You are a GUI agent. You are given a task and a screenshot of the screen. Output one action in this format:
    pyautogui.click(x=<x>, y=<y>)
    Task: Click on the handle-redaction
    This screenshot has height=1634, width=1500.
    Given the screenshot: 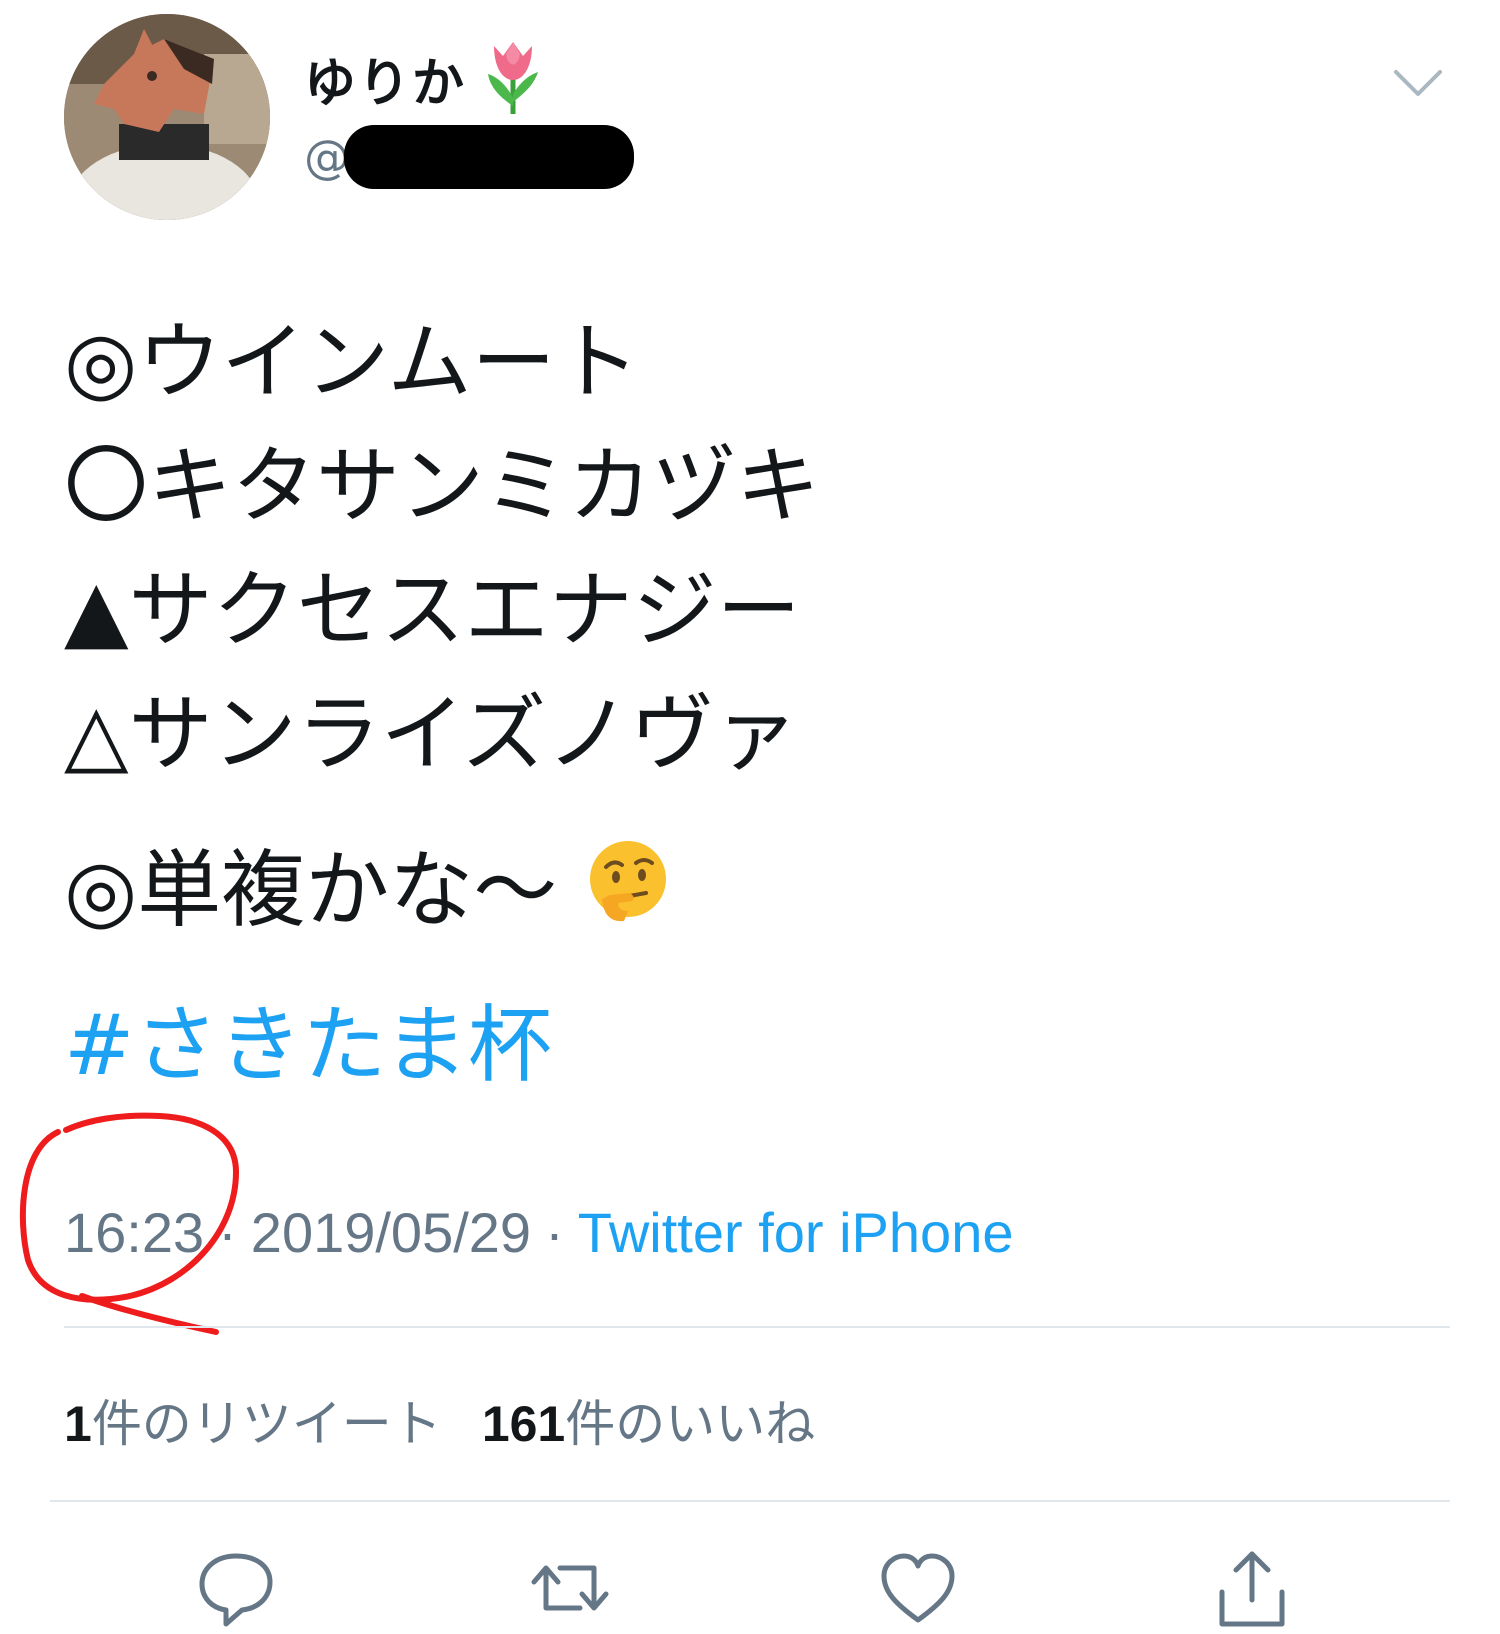 What is the action you would take?
    pyautogui.click(x=489, y=157)
    